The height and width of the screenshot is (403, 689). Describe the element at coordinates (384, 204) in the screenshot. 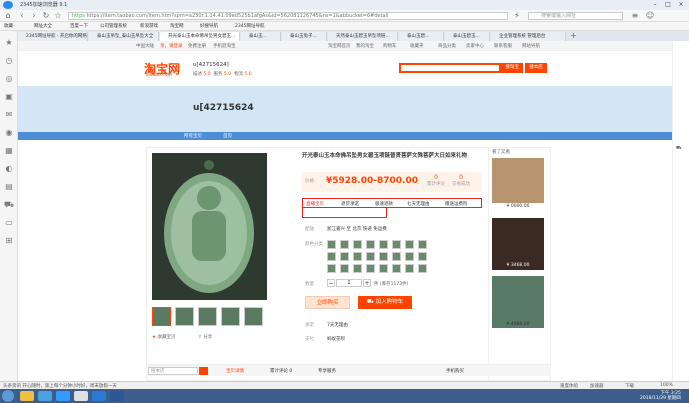

I see `service-tag: 极速退款` at that location.